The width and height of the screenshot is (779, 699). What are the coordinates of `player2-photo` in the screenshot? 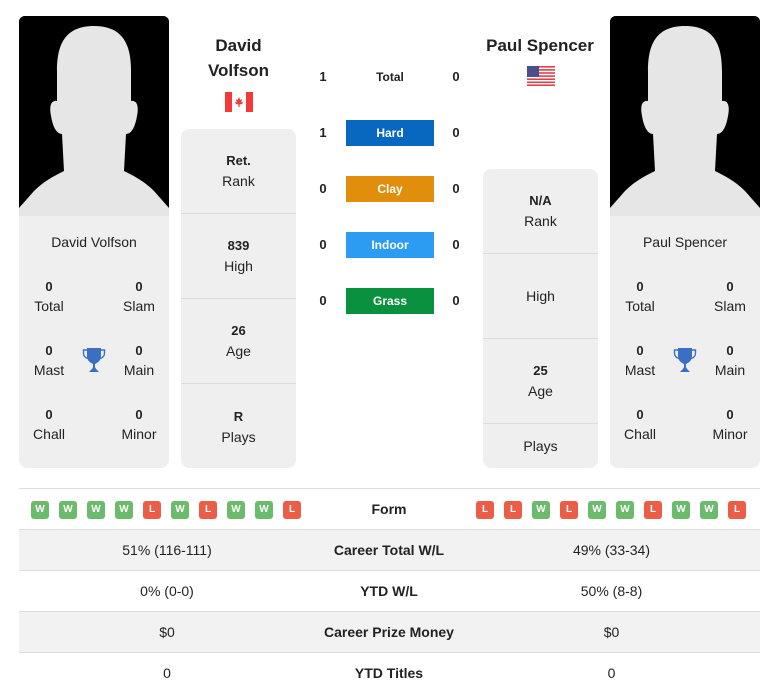 It's located at (685, 116).